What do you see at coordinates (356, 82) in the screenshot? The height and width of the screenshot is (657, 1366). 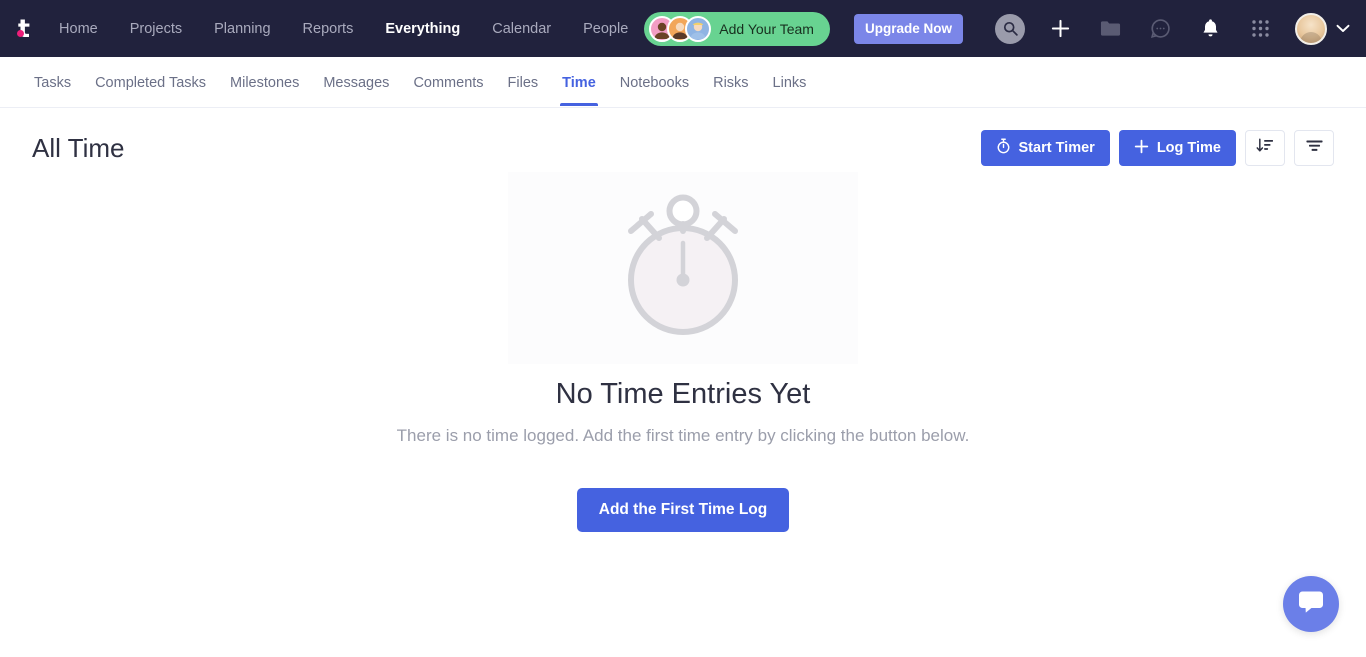 I see `tab-messages: Messages` at bounding box center [356, 82].